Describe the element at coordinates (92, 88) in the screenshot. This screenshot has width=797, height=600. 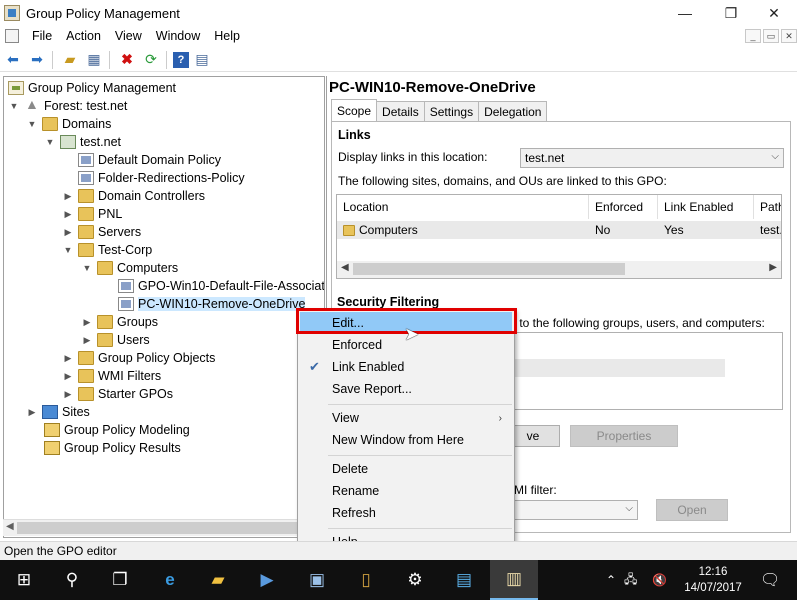
I see `tree-root: Group Policy Management` at that location.